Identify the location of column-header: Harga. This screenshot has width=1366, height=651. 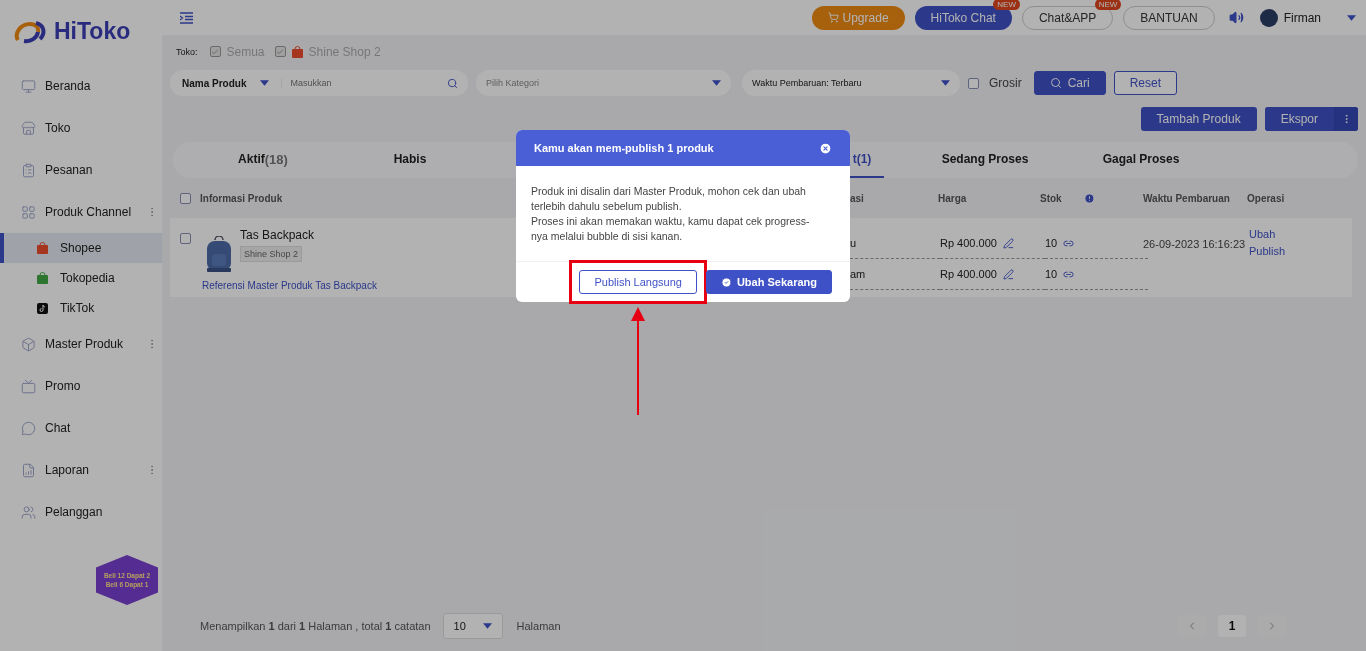
(953, 198).